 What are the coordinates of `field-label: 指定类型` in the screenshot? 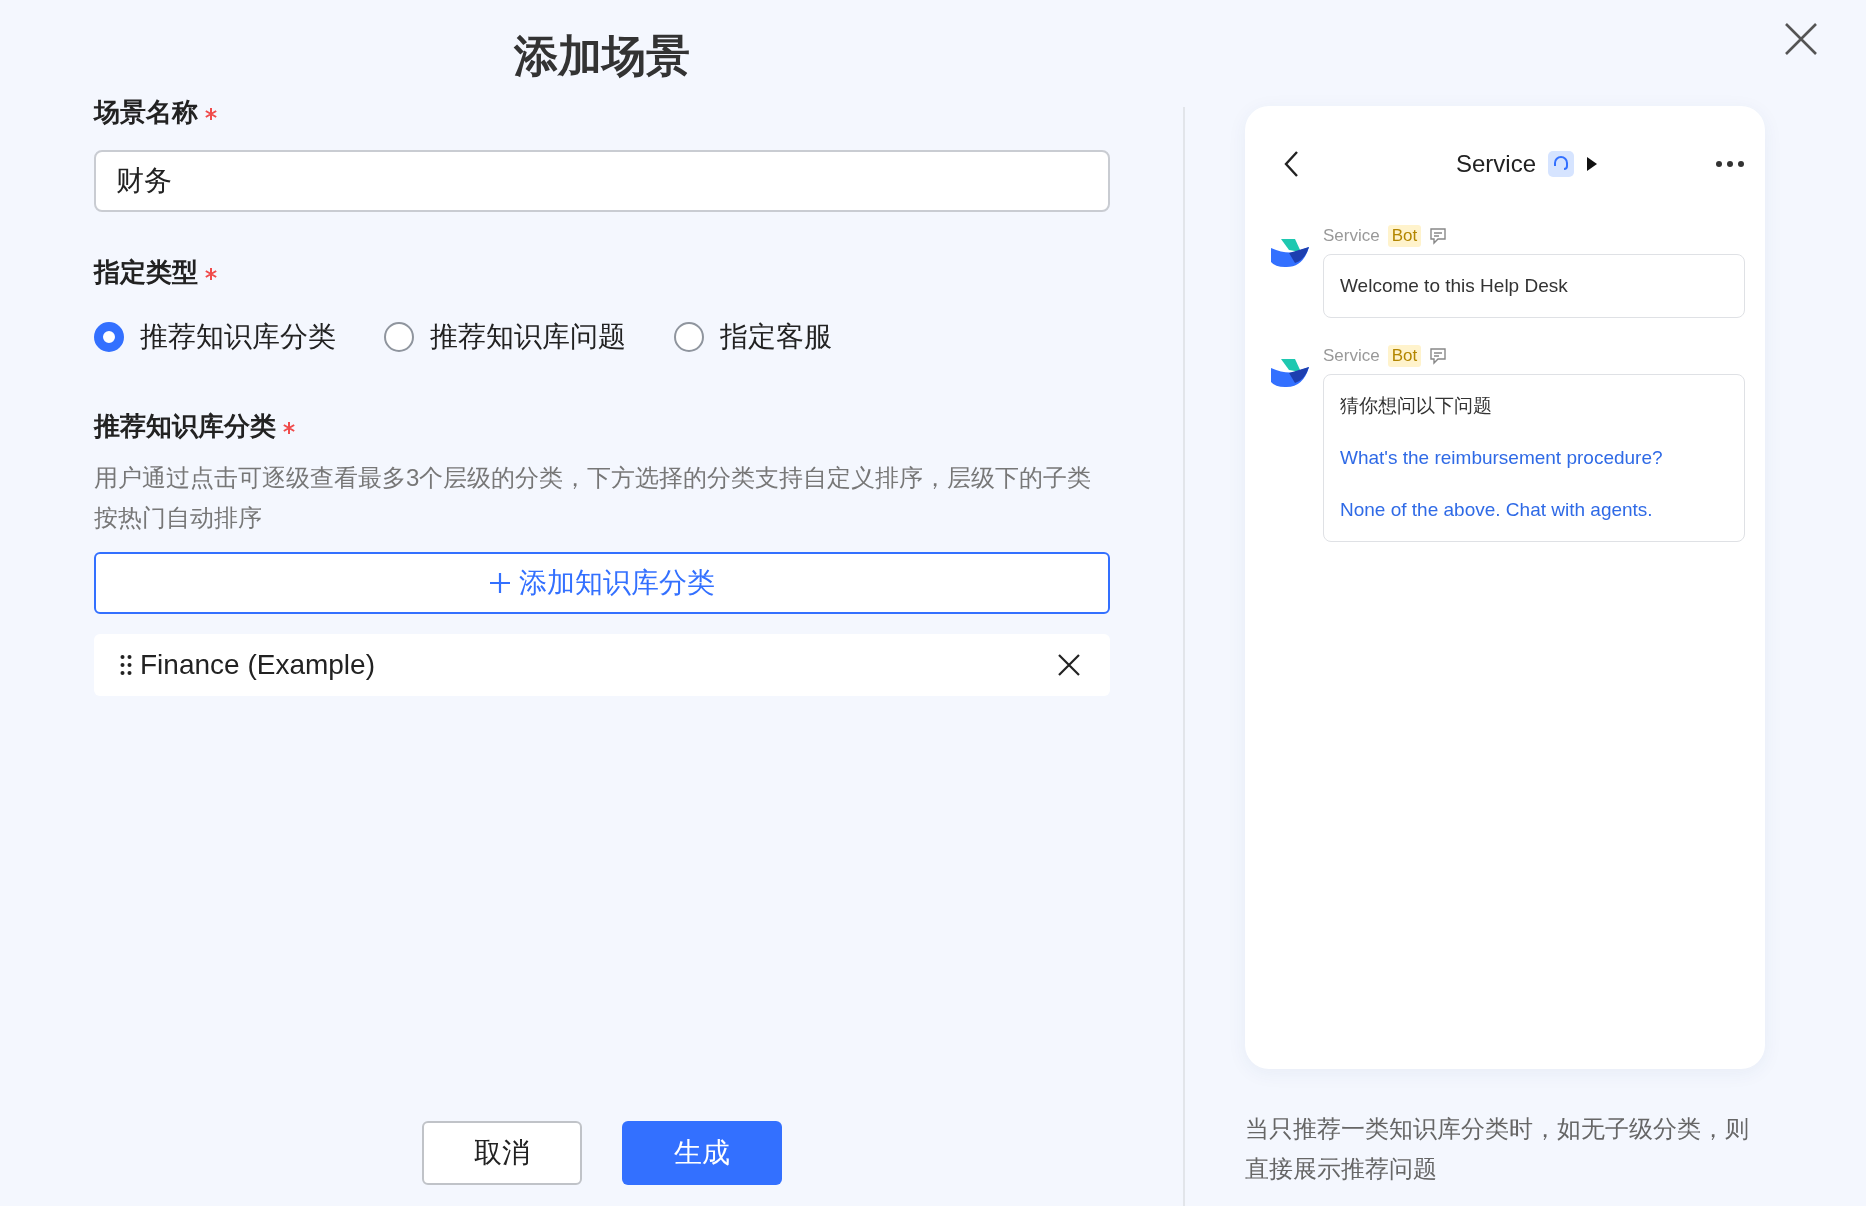 It's located at (146, 272).